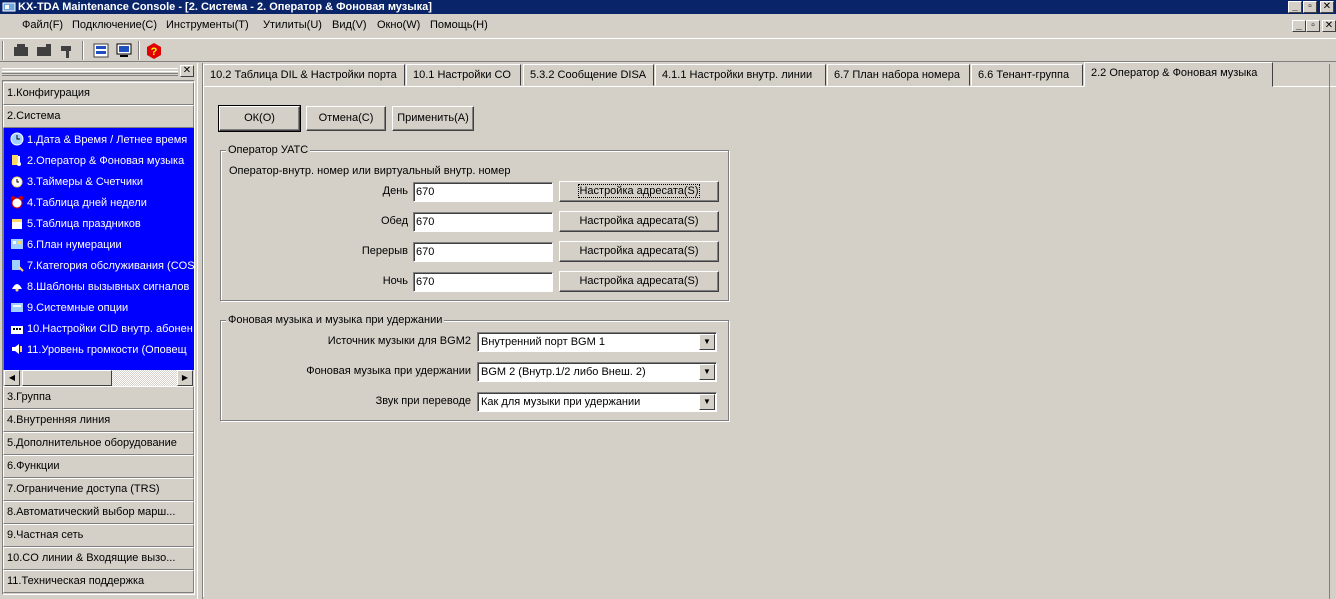 This screenshot has height=599, width=1336. Describe the element at coordinates (207, 25) in the screenshot. I see `menu-tools: Инструменты(T)` at that location.